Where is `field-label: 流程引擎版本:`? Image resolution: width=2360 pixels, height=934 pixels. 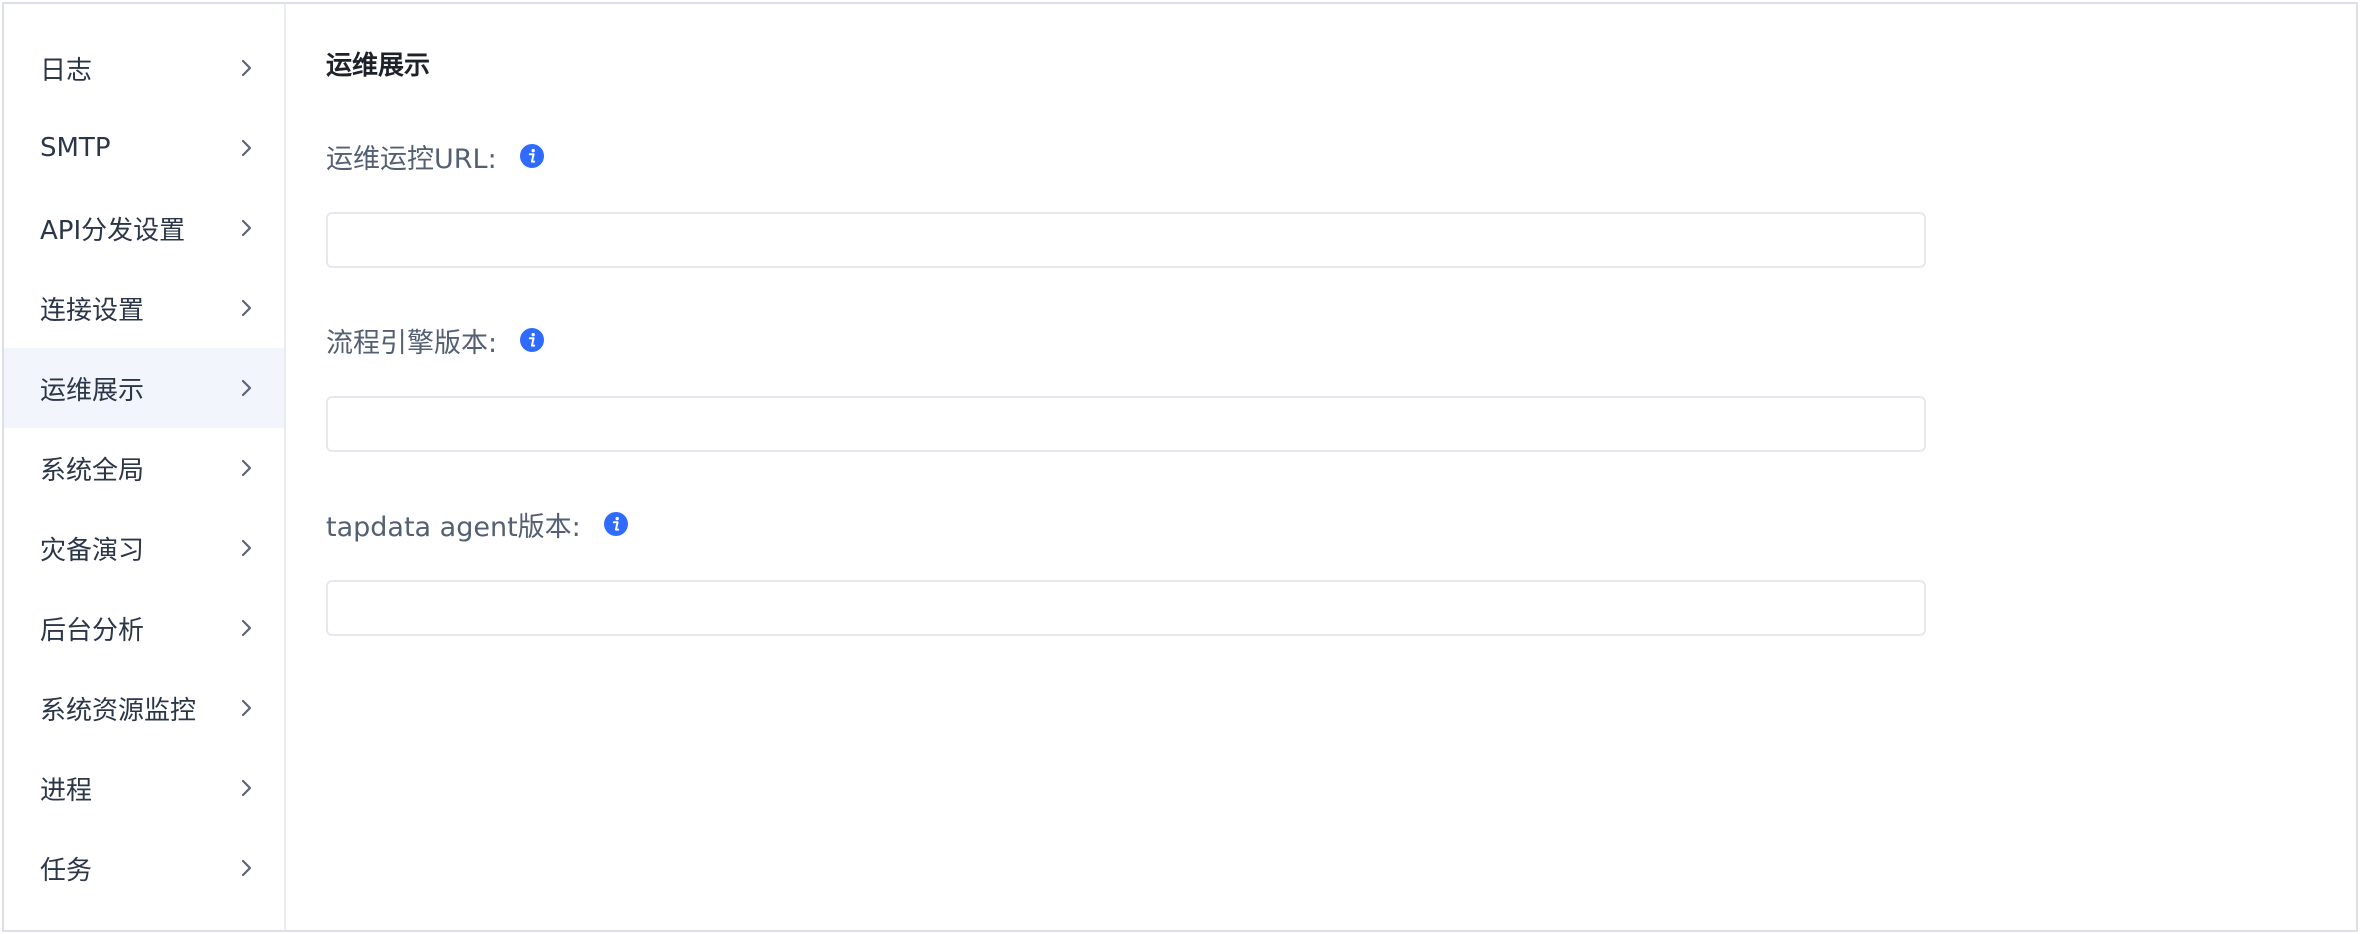 field-label: 流程引擎版本: is located at coordinates (412, 343).